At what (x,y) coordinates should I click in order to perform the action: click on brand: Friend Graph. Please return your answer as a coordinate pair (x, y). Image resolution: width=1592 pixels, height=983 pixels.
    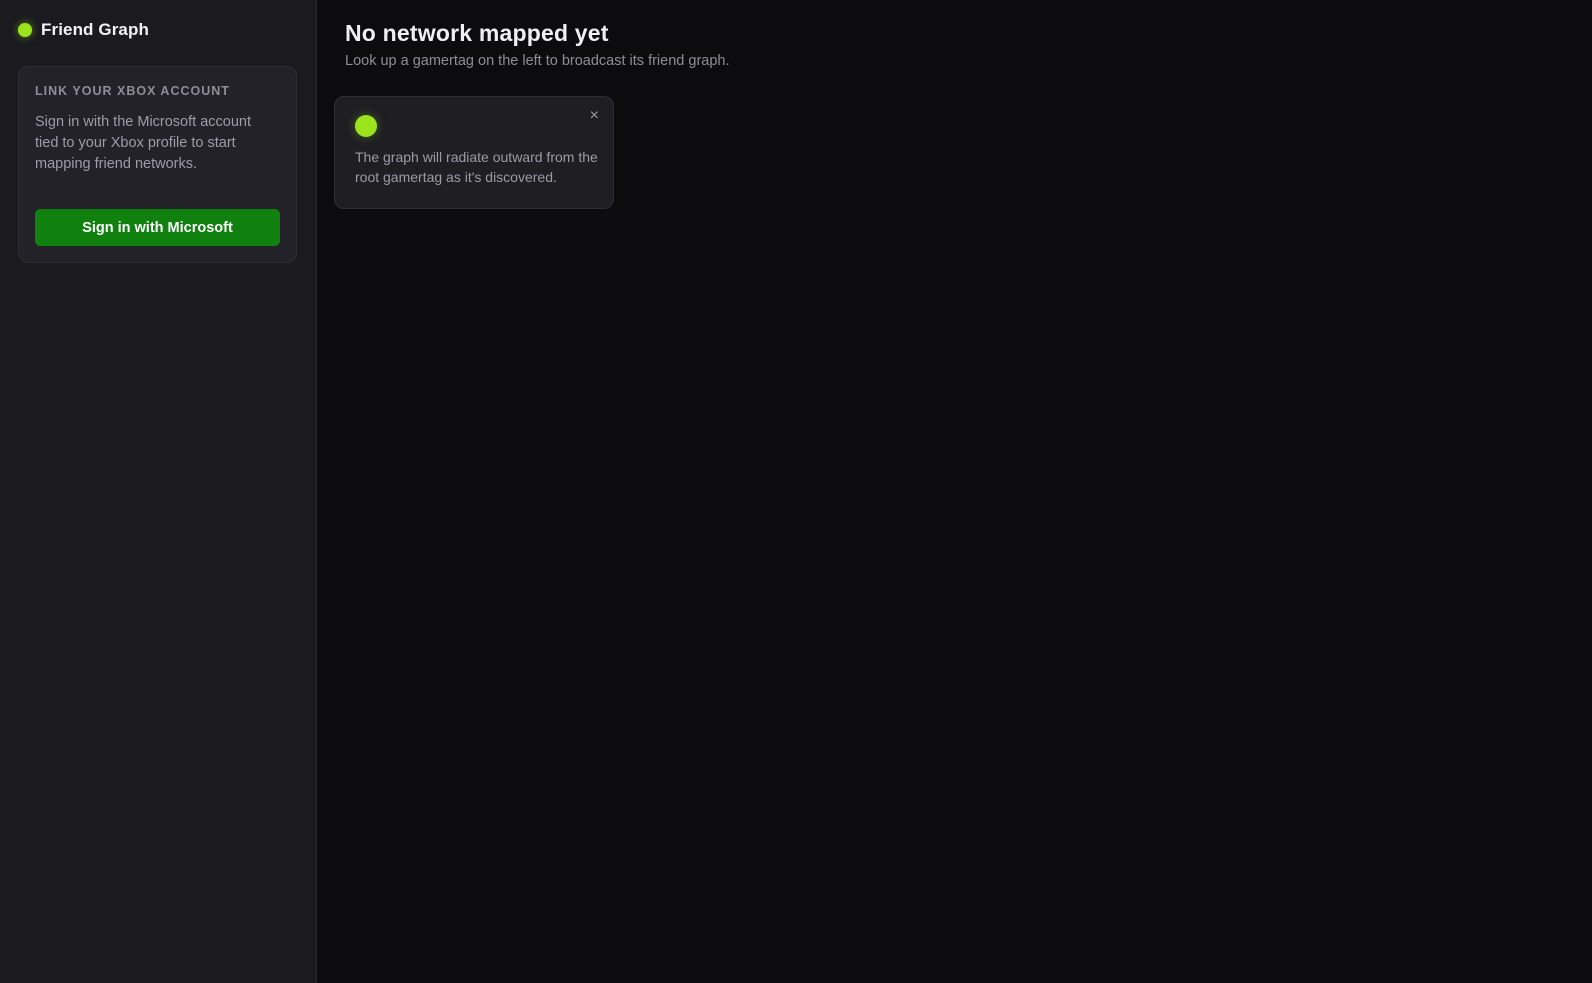
    Looking at the image, I should click on (83, 30).